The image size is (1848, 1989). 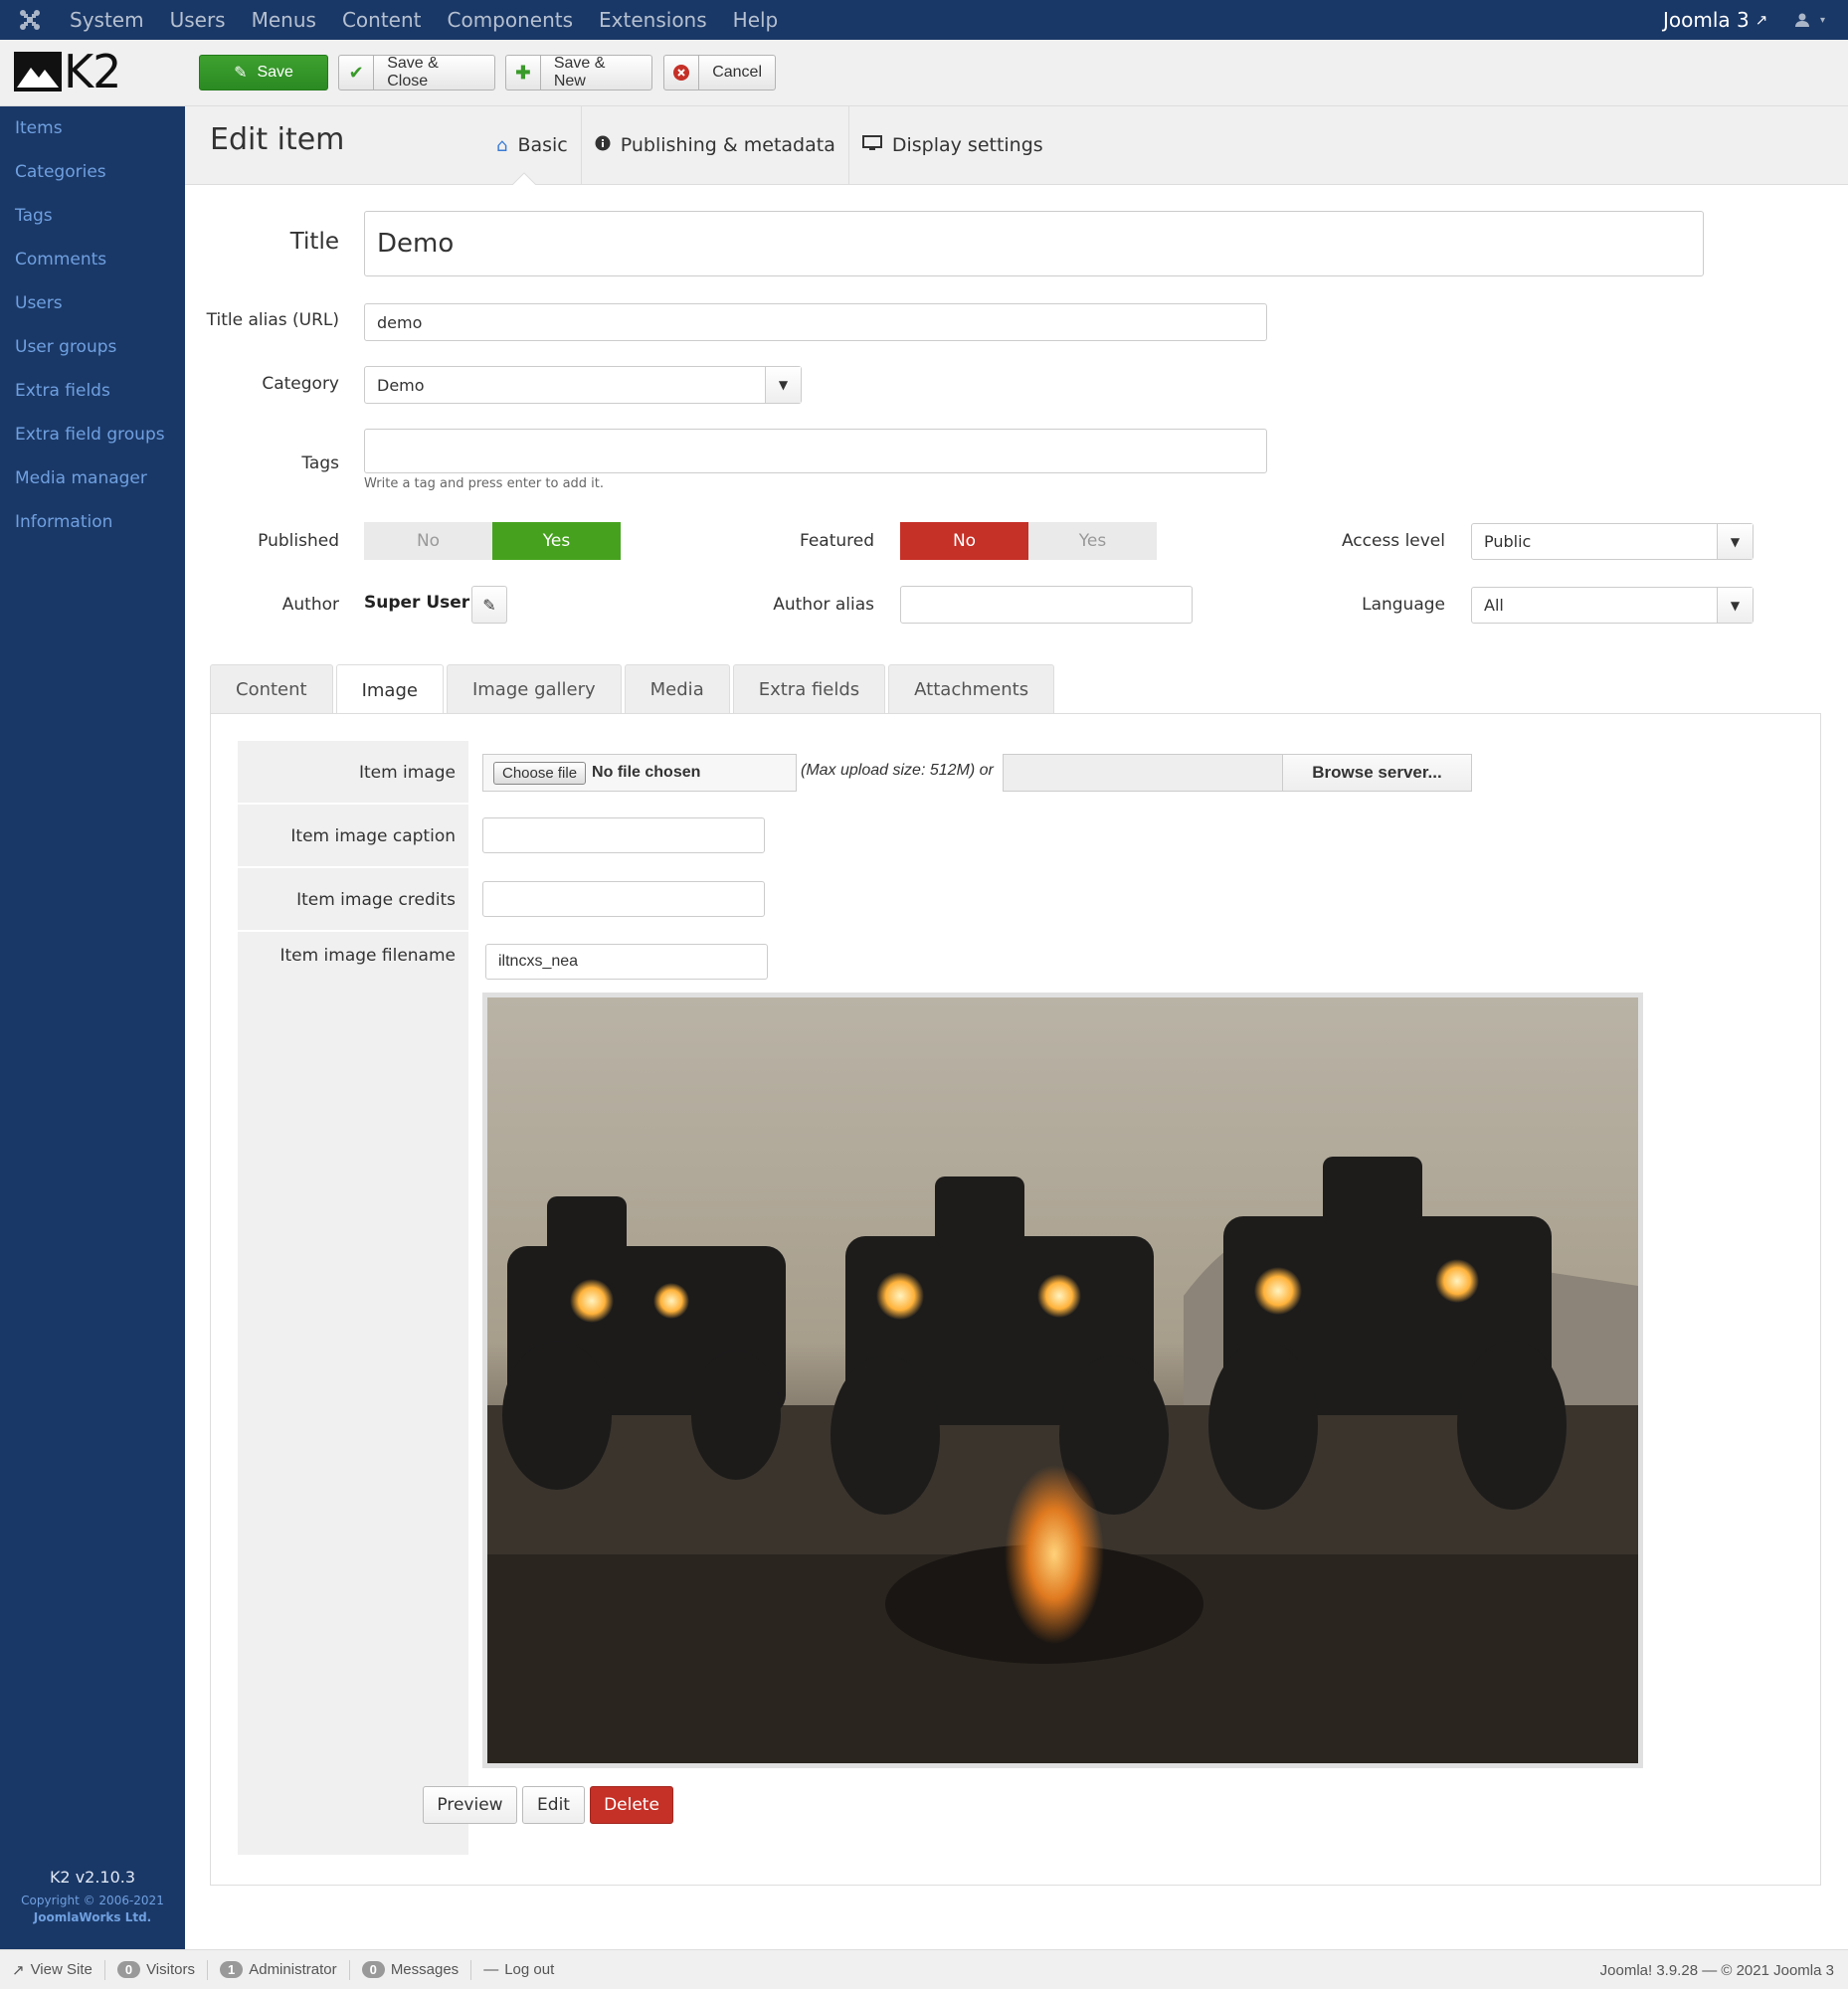 I want to click on page-title: Edit item, so click(x=277, y=139).